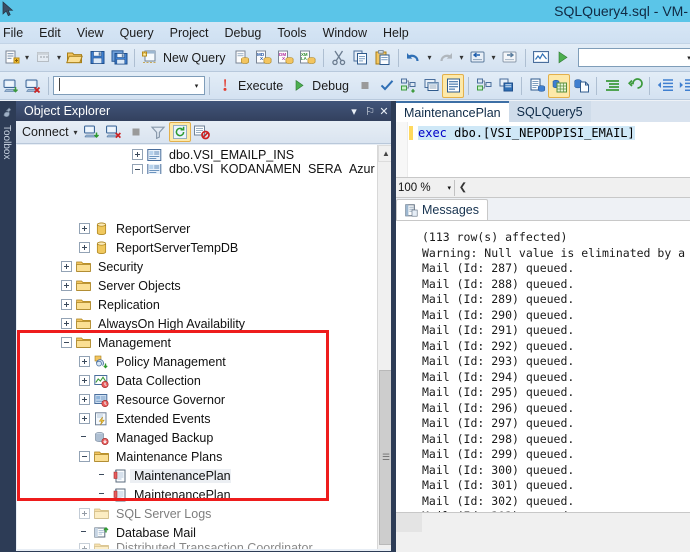 The width and height of the screenshot is (690, 552). Describe the element at coordinates (197, 154) in the screenshot. I see `tree-item-stored-procedure: dbo.VSI_EMAILP_INS` at that location.